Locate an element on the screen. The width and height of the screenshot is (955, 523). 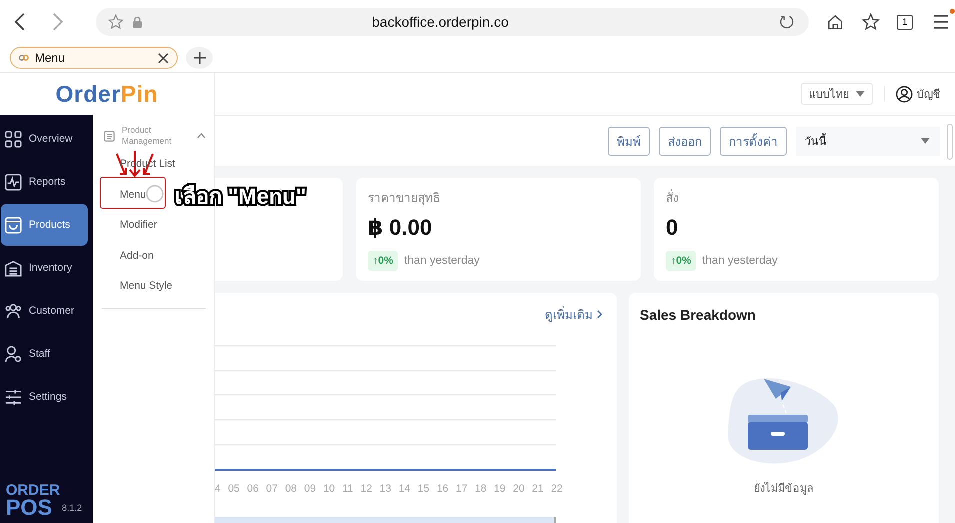
submenu-item: Menu Style is located at coordinates (146, 286).